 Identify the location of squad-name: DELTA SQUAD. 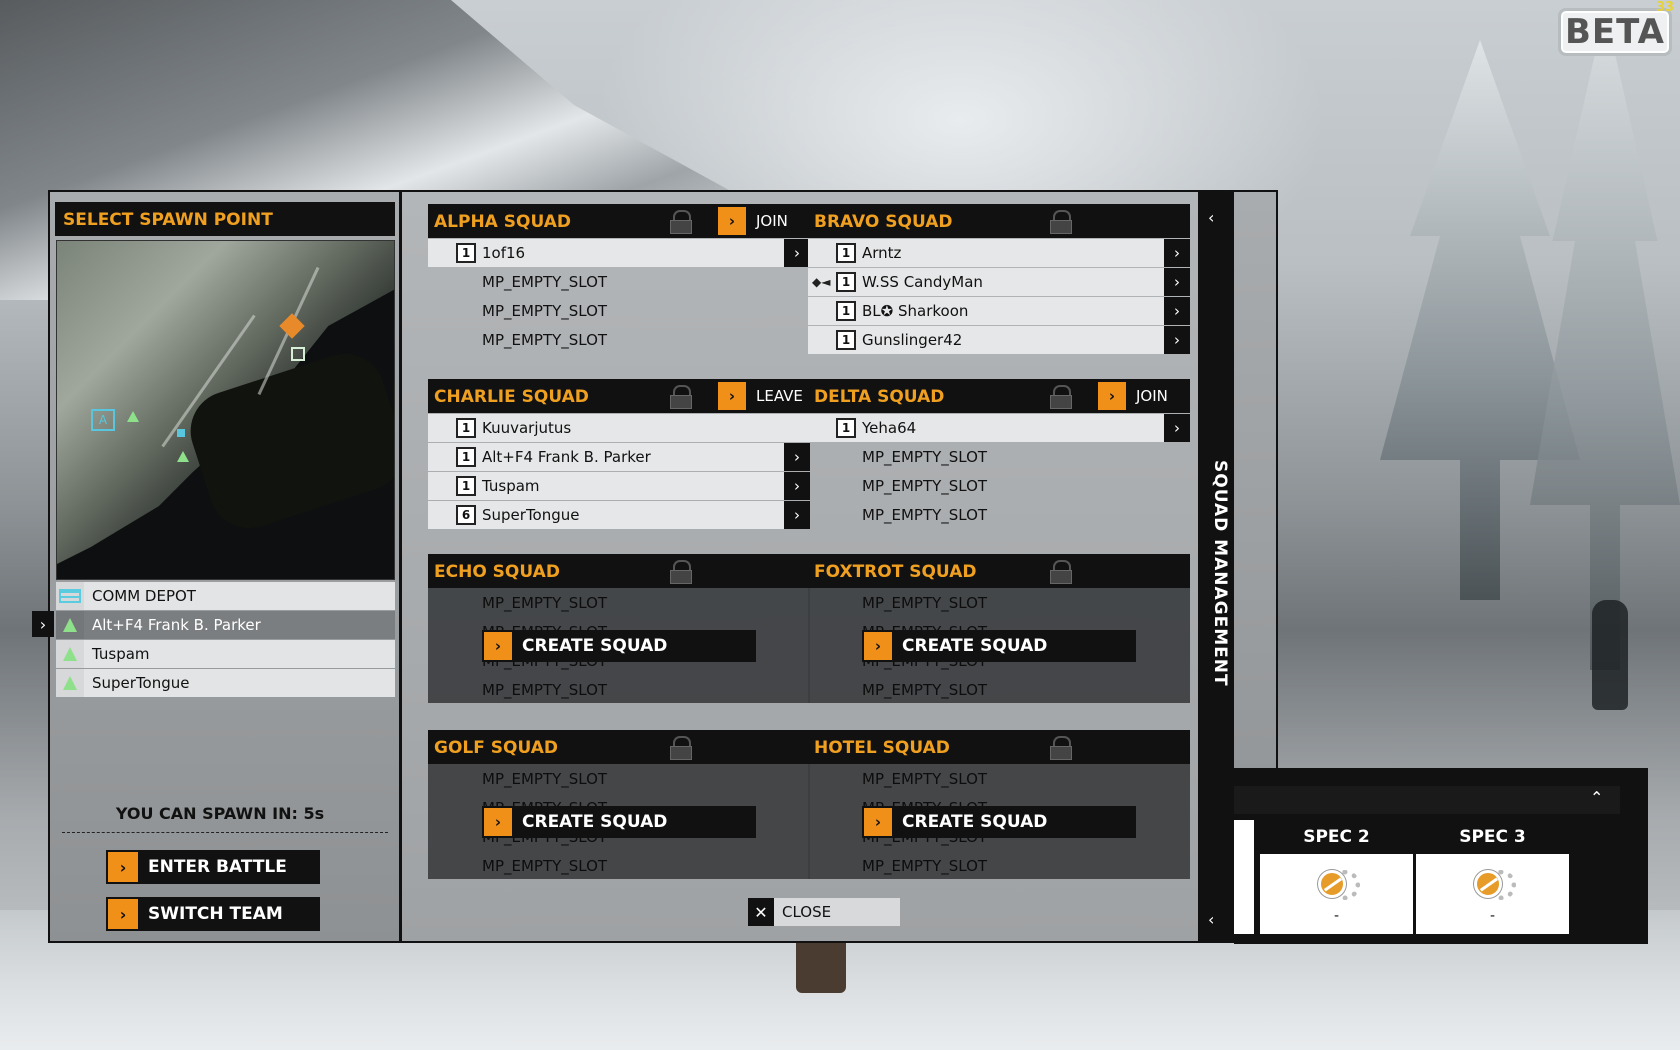
(879, 397).